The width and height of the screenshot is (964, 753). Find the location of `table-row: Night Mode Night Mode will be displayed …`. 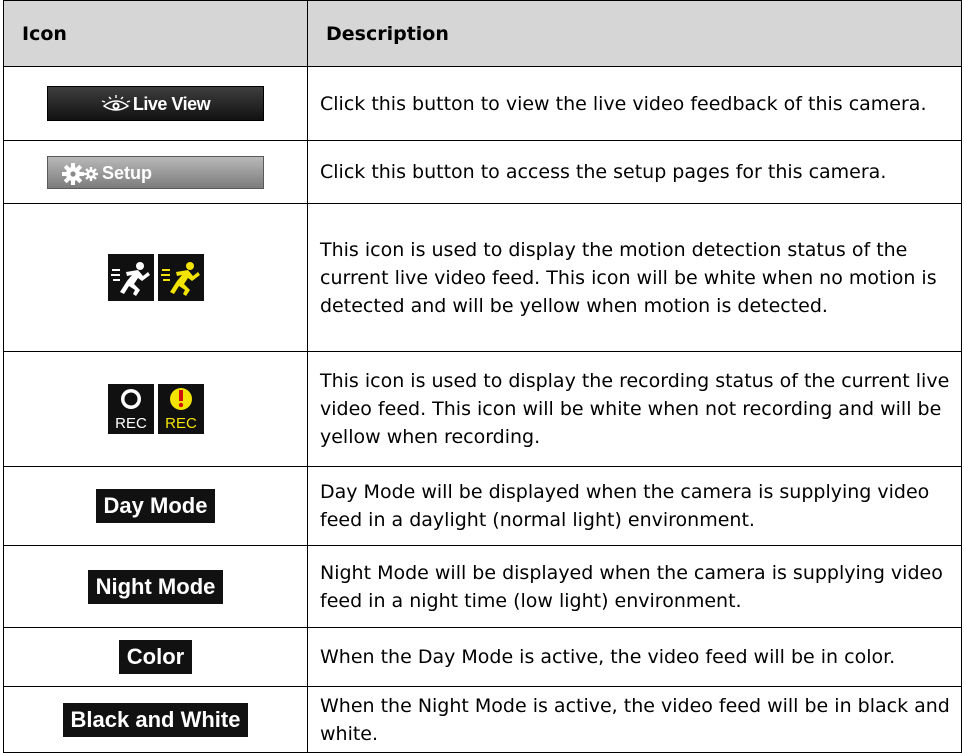

table-row: Night Mode Night Mode will be displayed … is located at coordinates (482, 586).